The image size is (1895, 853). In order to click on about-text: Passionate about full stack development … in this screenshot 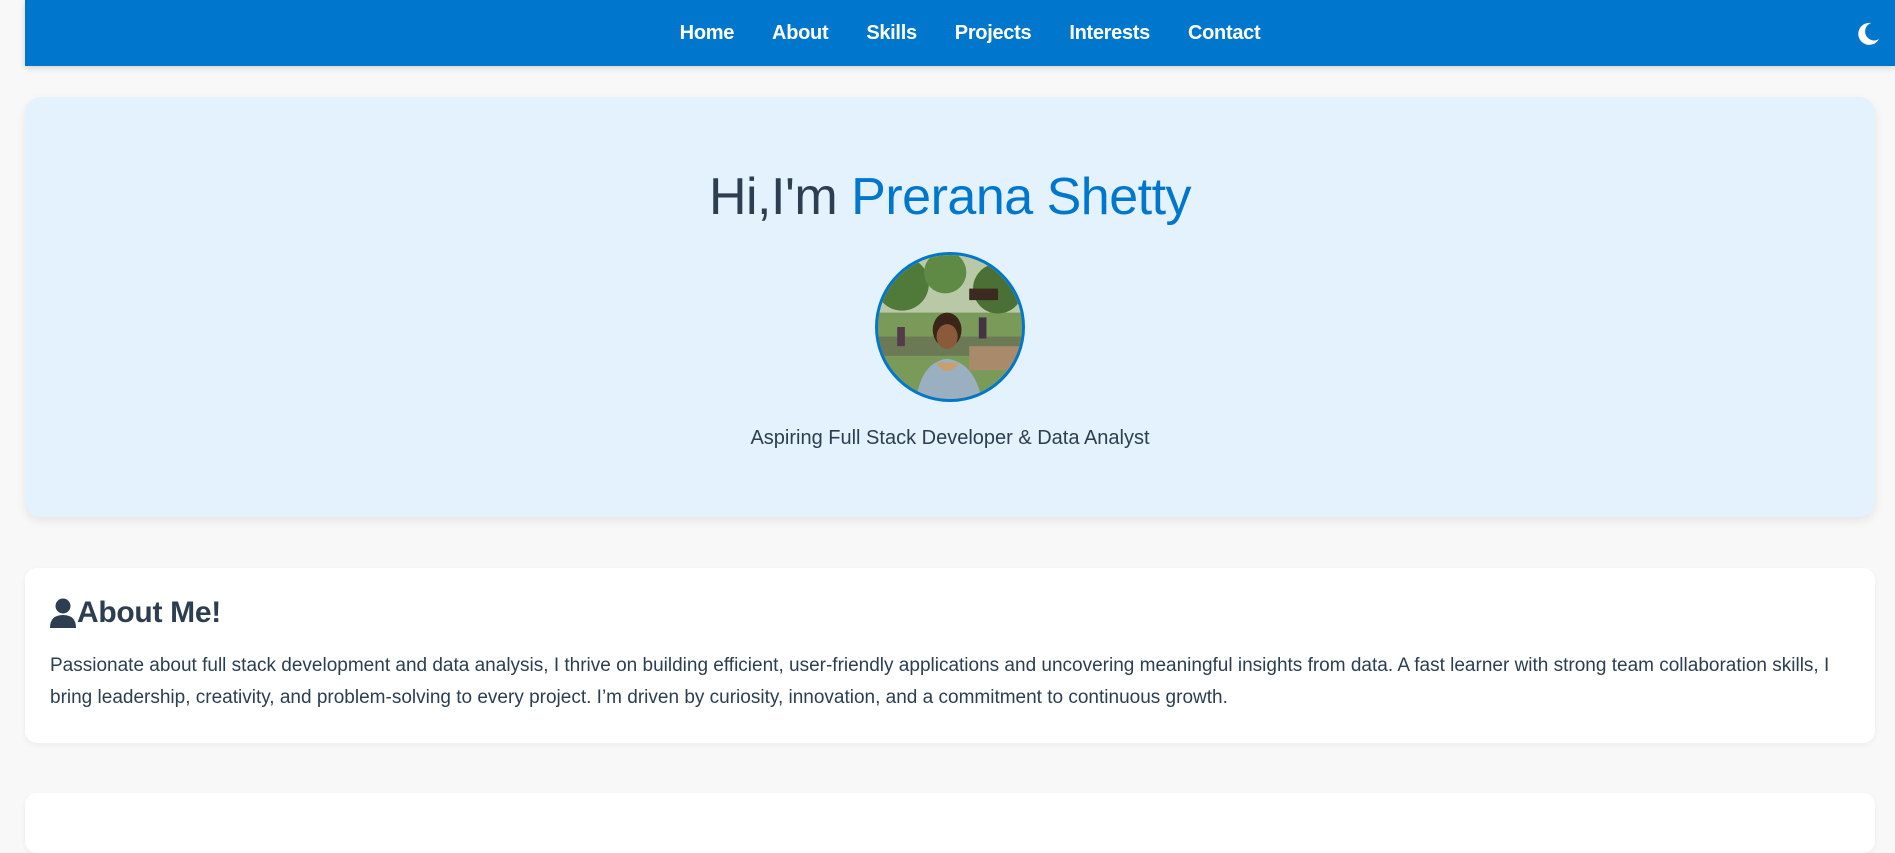, I will do `click(940, 681)`.